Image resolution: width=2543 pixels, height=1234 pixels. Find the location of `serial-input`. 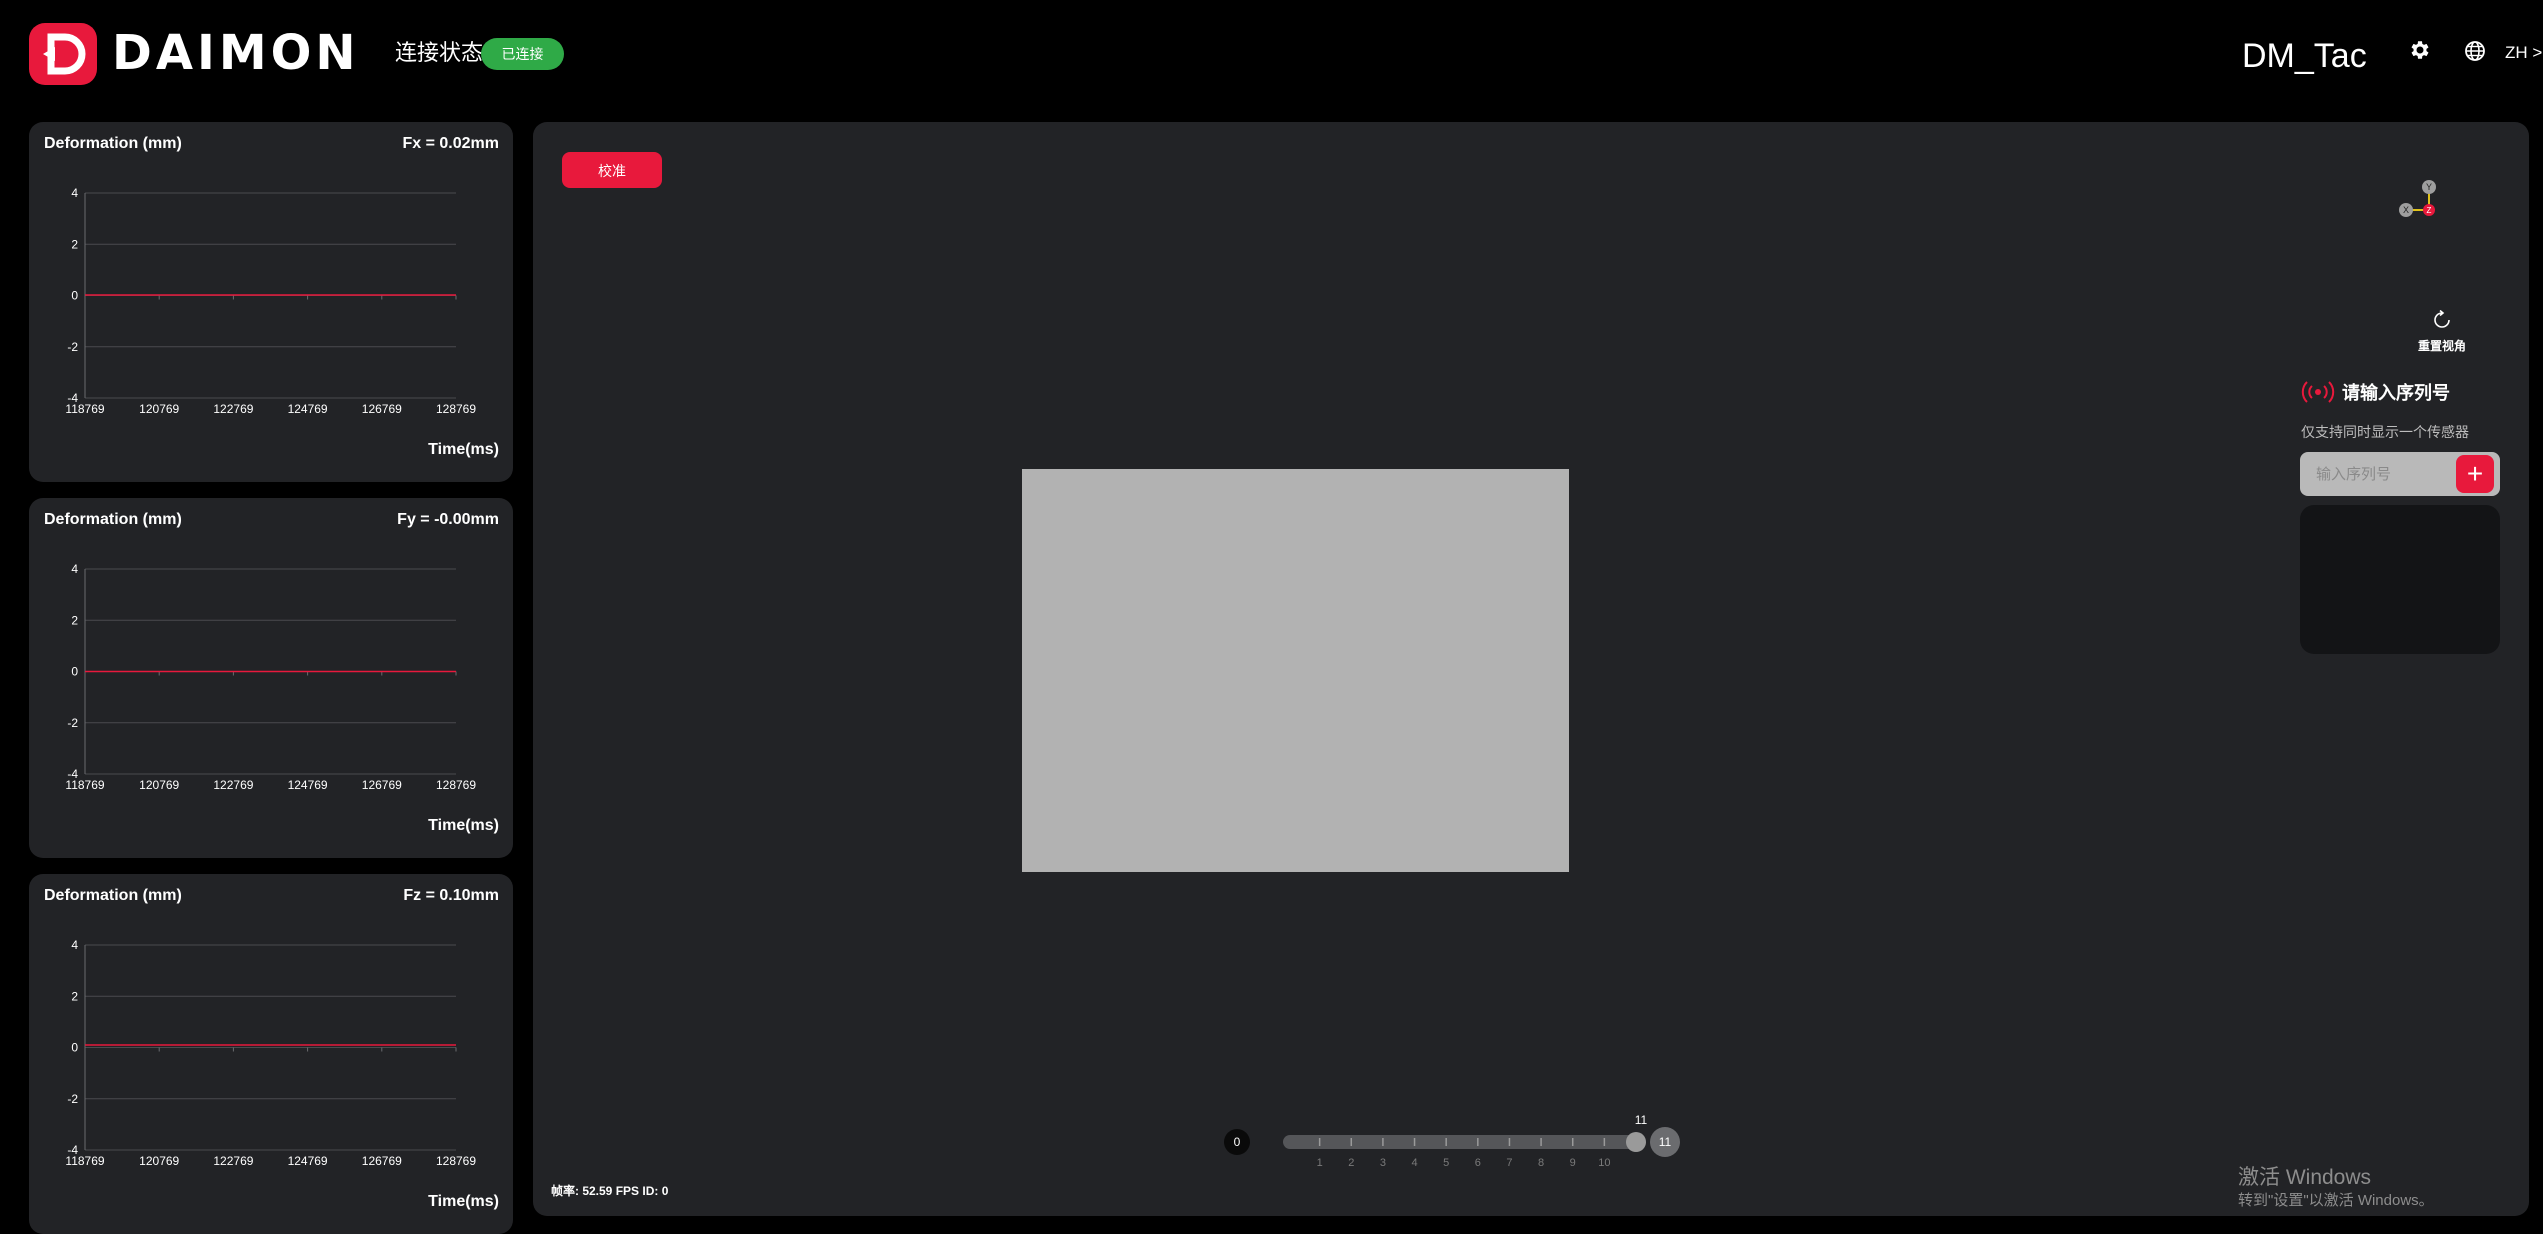

serial-input is located at coordinates (2384, 474).